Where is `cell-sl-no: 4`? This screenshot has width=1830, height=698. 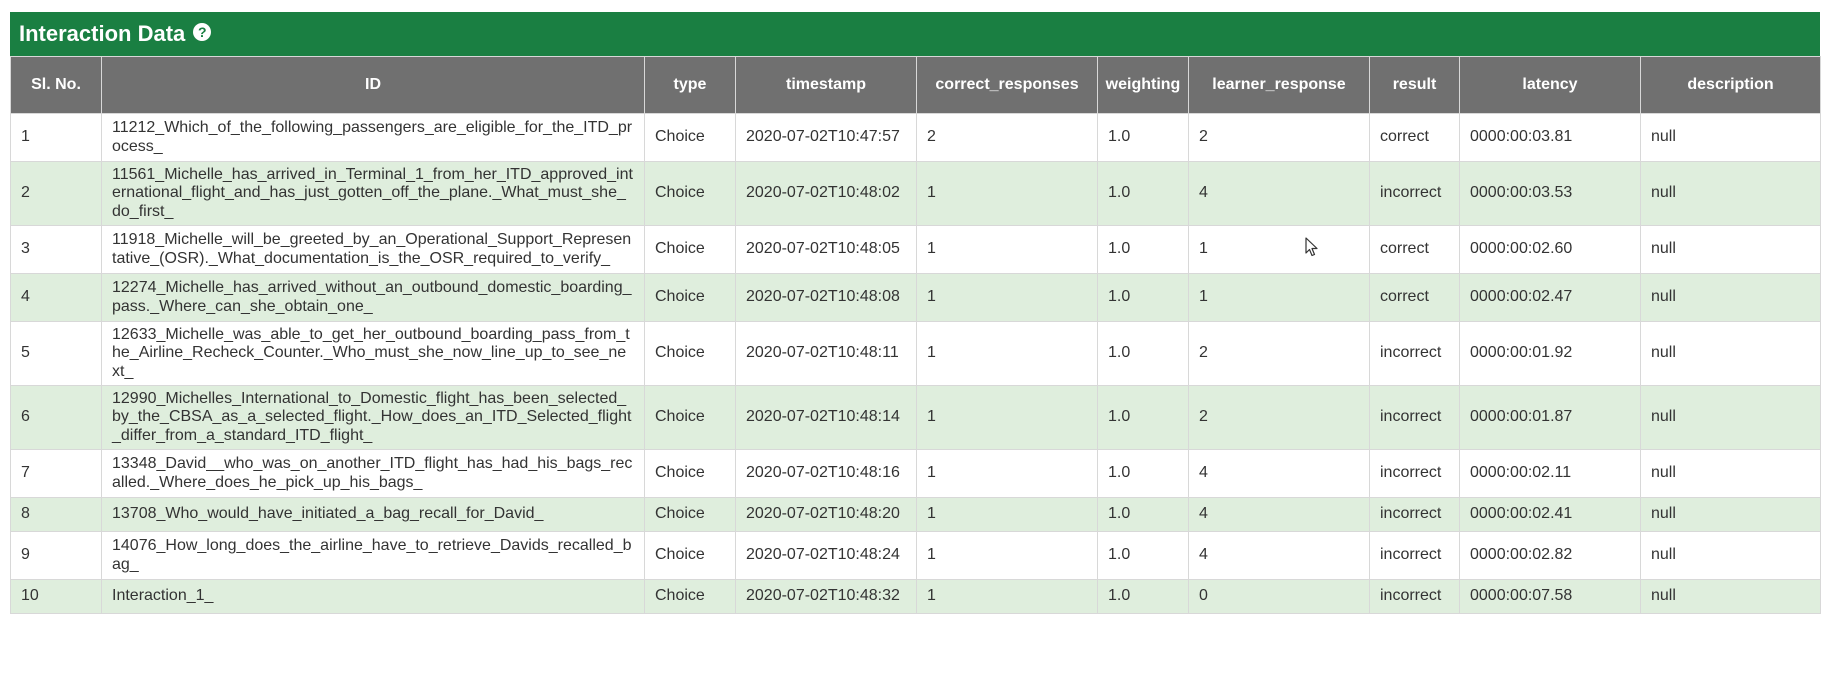 cell-sl-no: 4 is located at coordinates (56, 297).